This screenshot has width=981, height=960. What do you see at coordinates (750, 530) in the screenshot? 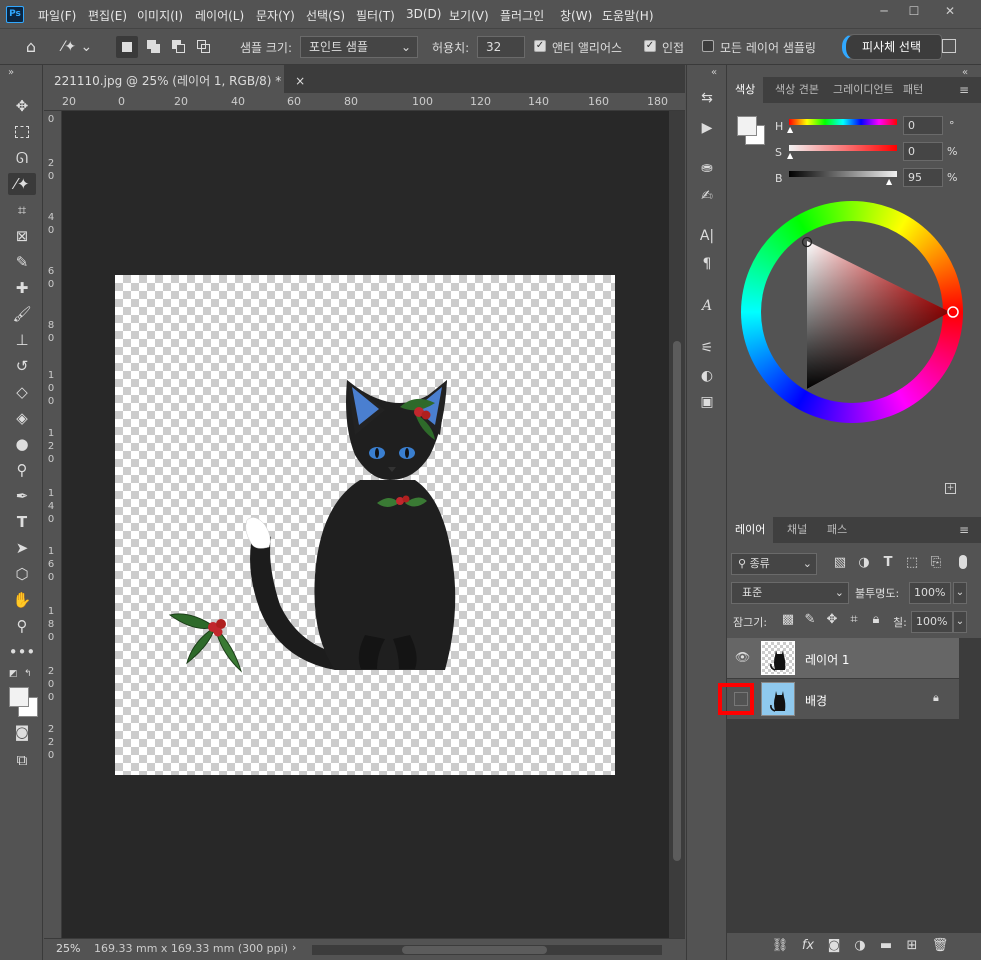
I see `tab-layers: 레이어` at bounding box center [750, 530].